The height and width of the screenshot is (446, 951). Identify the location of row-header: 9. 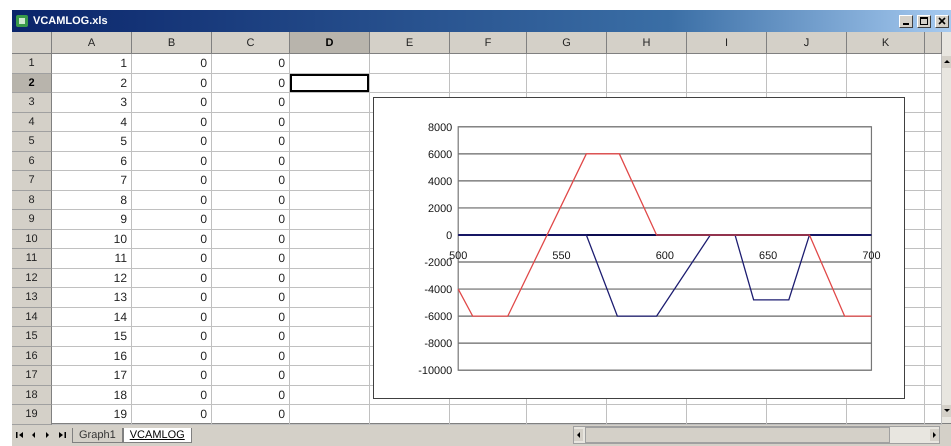
(32, 220).